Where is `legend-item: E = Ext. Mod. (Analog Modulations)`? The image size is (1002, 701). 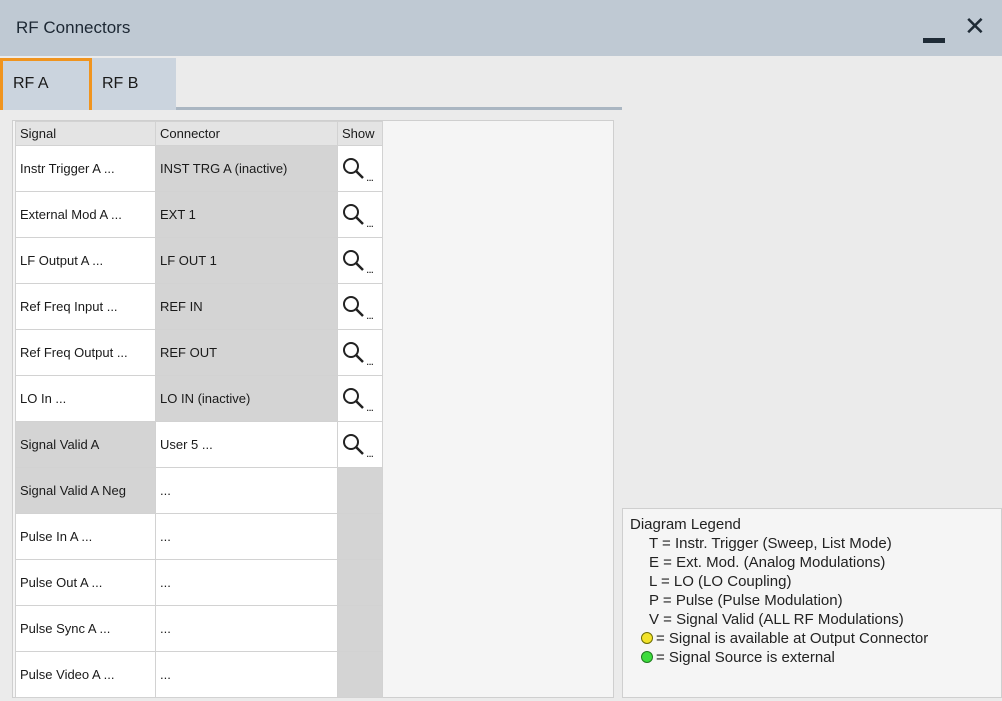 legend-item: E = Ext. Mod. (Analog Modulations) is located at coordinates (767, 562).